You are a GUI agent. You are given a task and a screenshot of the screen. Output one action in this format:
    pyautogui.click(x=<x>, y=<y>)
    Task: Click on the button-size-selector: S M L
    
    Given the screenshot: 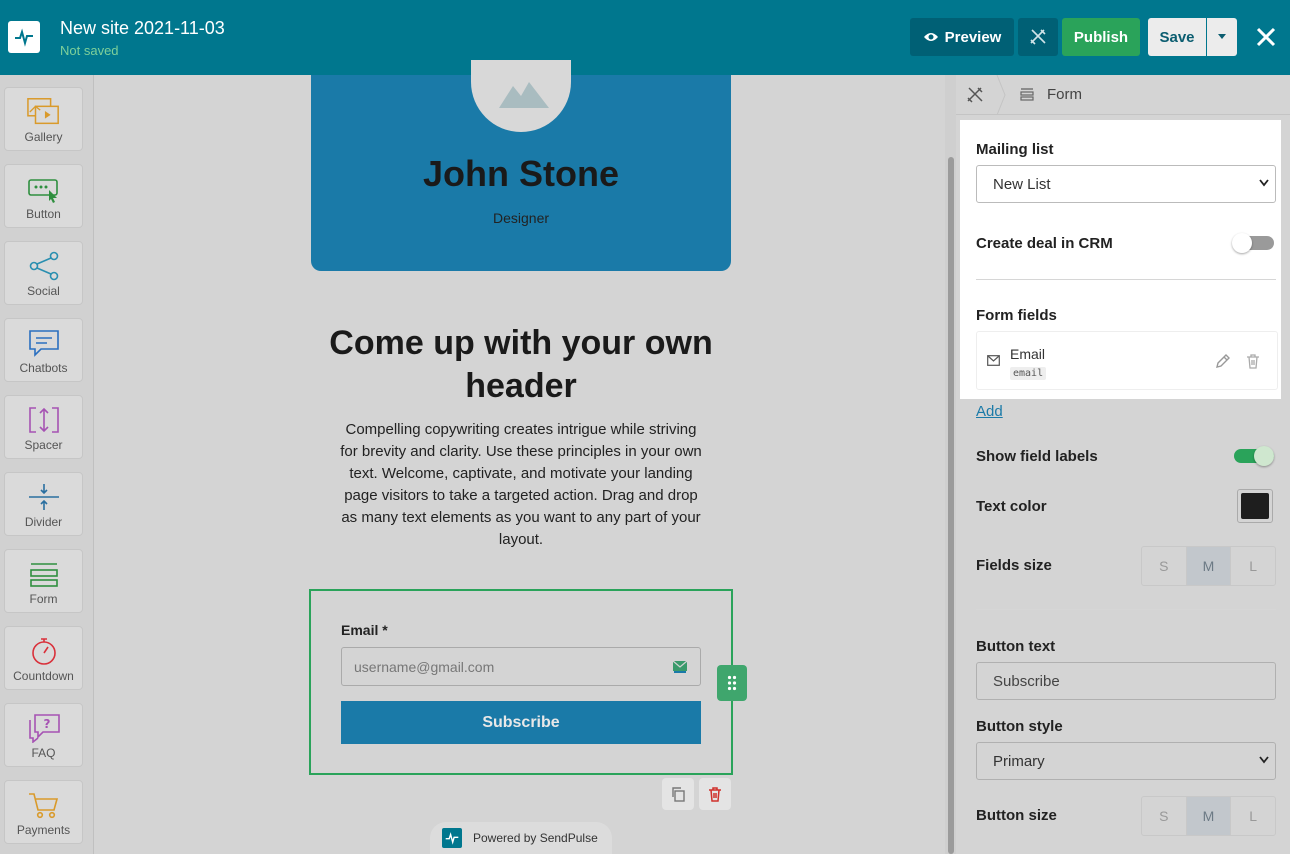 What is the action you would take?
    pyautogui.click(x=1208, y=816)
    